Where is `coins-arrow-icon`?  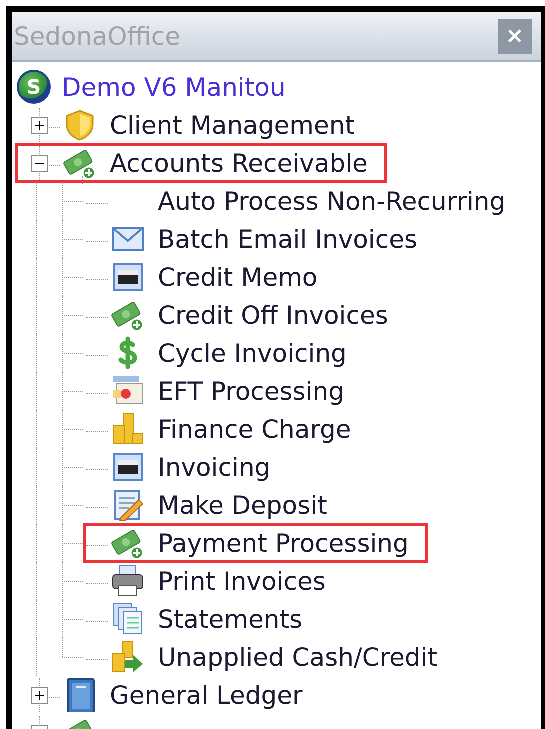 coins-arrow-icon is located at coordinates (128, 657).